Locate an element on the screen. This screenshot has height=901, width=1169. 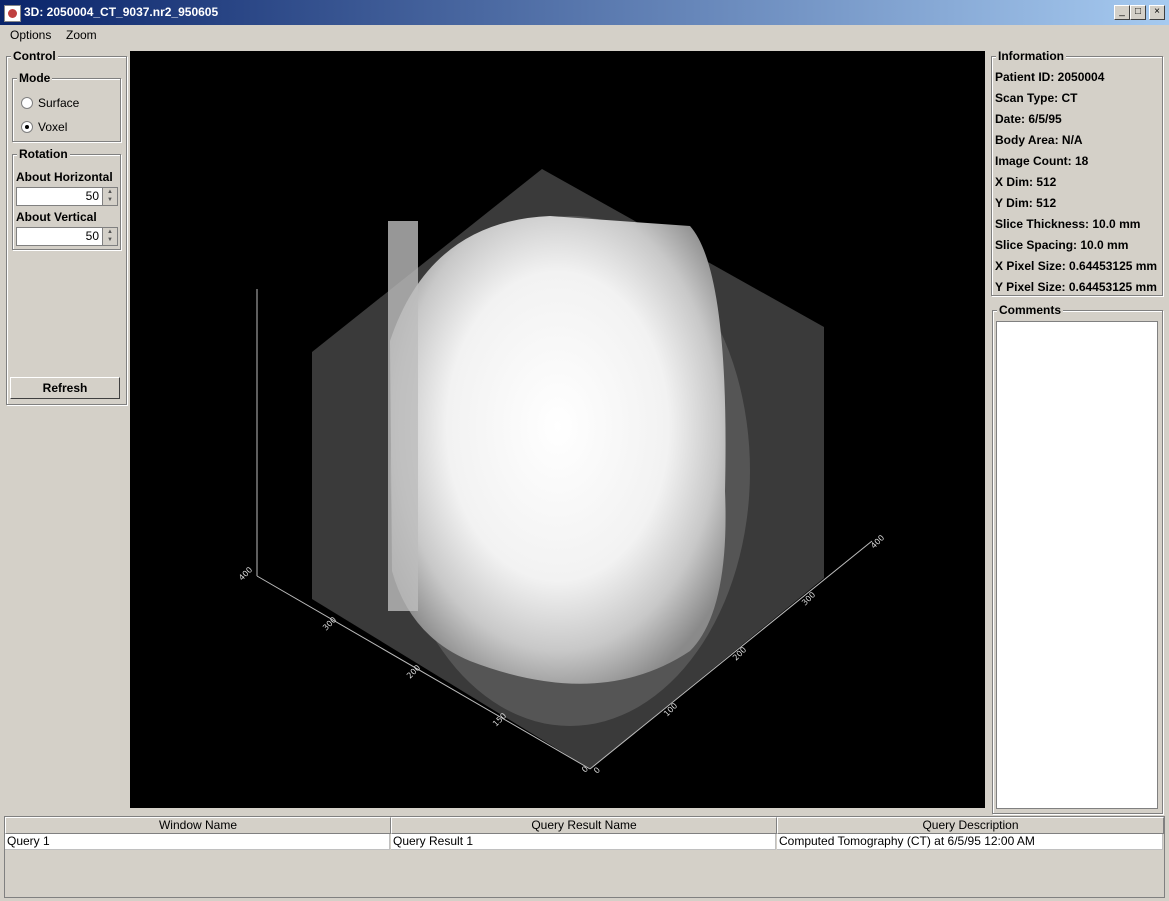
info-x-pixel-size: X Pixel Size: 0.64453125 mm is located at coordinates (1076, 266).